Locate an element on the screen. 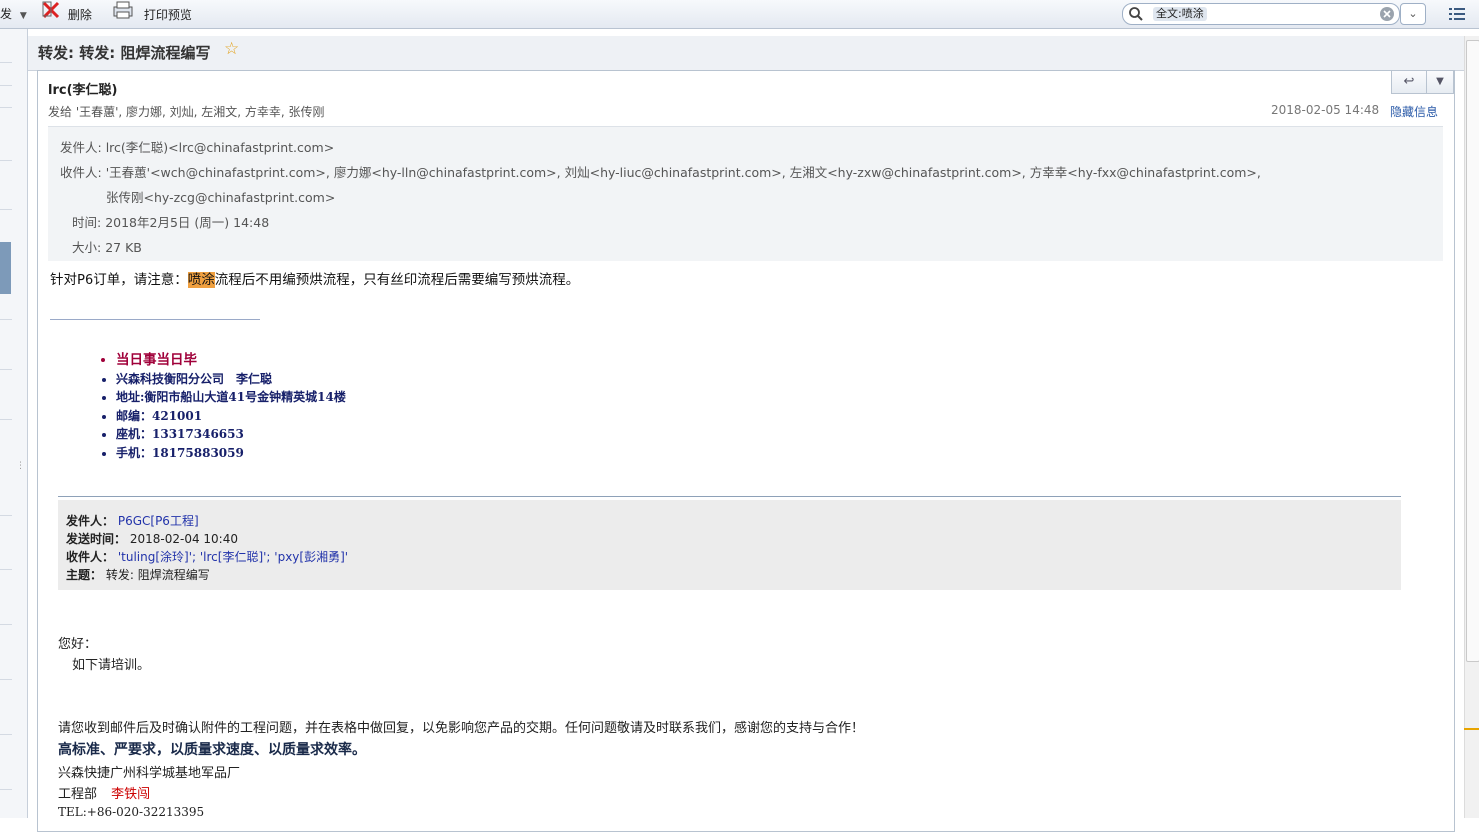 This screenshot has height=832, width=1479. forward-button: 发 ▼ is located at coordinates (13, 14).